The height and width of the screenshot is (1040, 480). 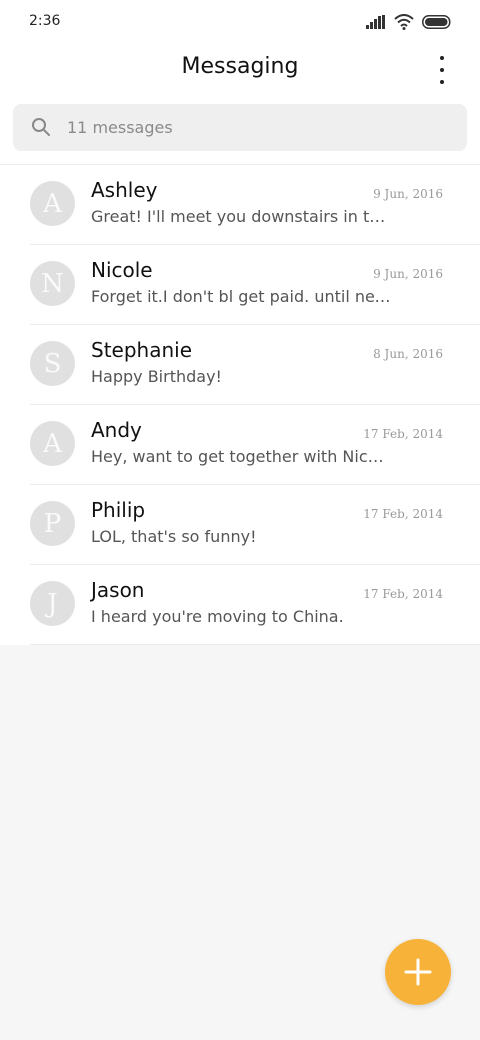 I want to click on avatar: J, so click(x=52, y=603).